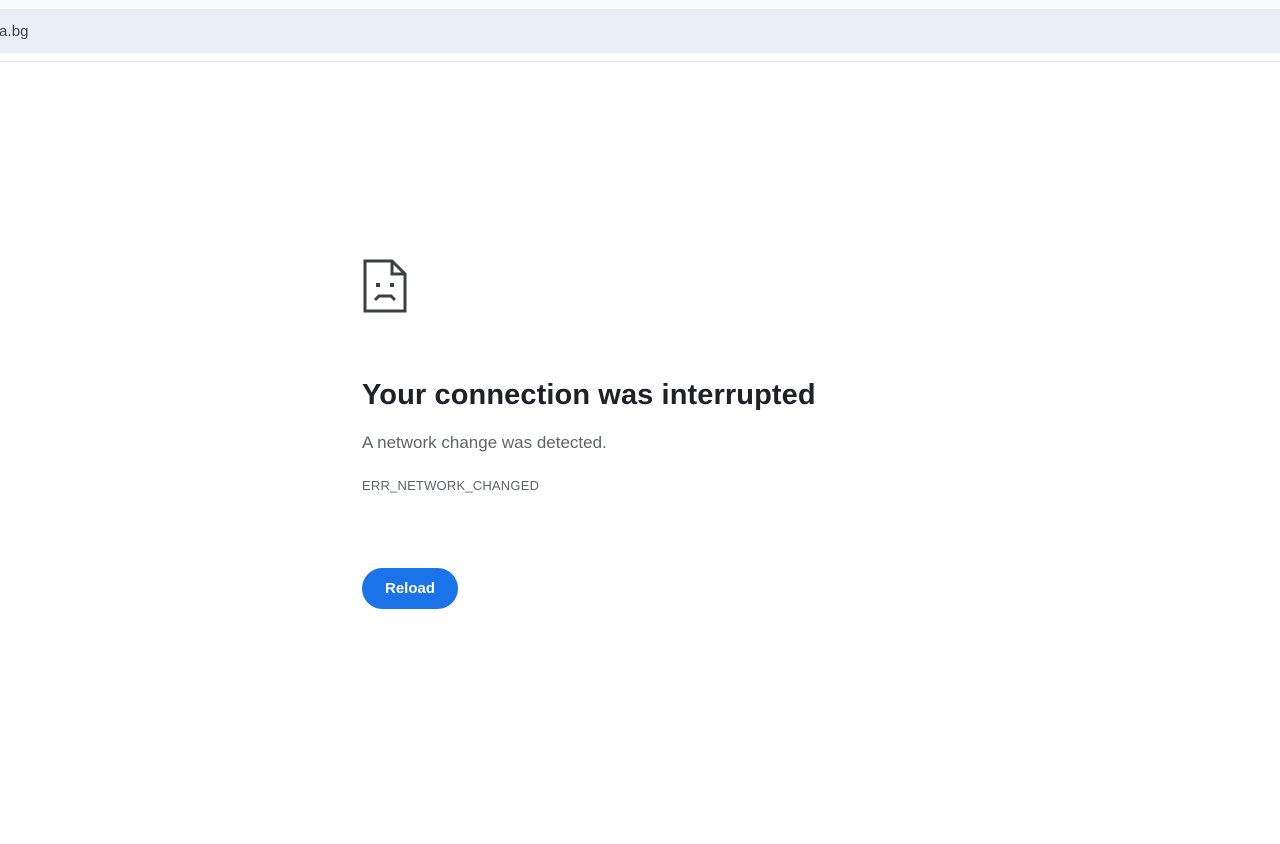 The width and height of the screenshot is (1280, 844). I want to click on error-description: A network change was detected., so click(484, 442).